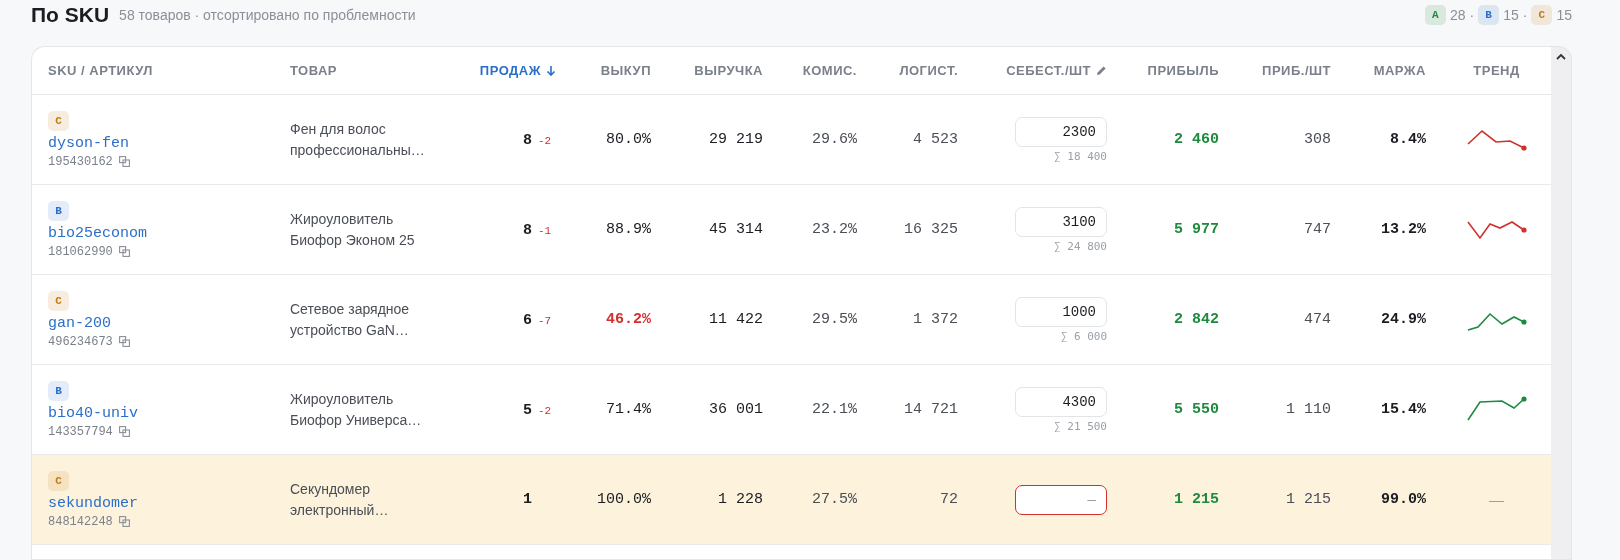 Image resolution: width=1620 pixels, height=560 pixels. I want to click on column-header: ЛОГИСТ., so click(923, 70).